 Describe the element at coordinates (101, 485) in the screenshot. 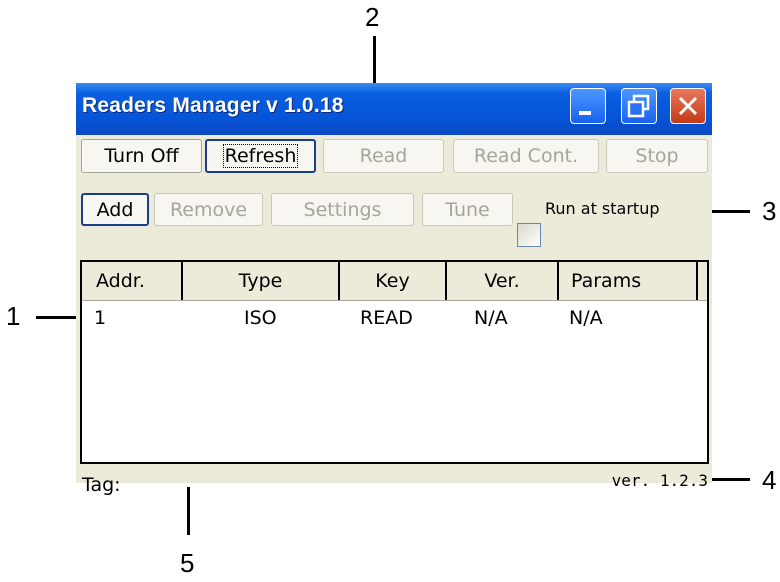

I see `tag-label: Tag:` at that location.